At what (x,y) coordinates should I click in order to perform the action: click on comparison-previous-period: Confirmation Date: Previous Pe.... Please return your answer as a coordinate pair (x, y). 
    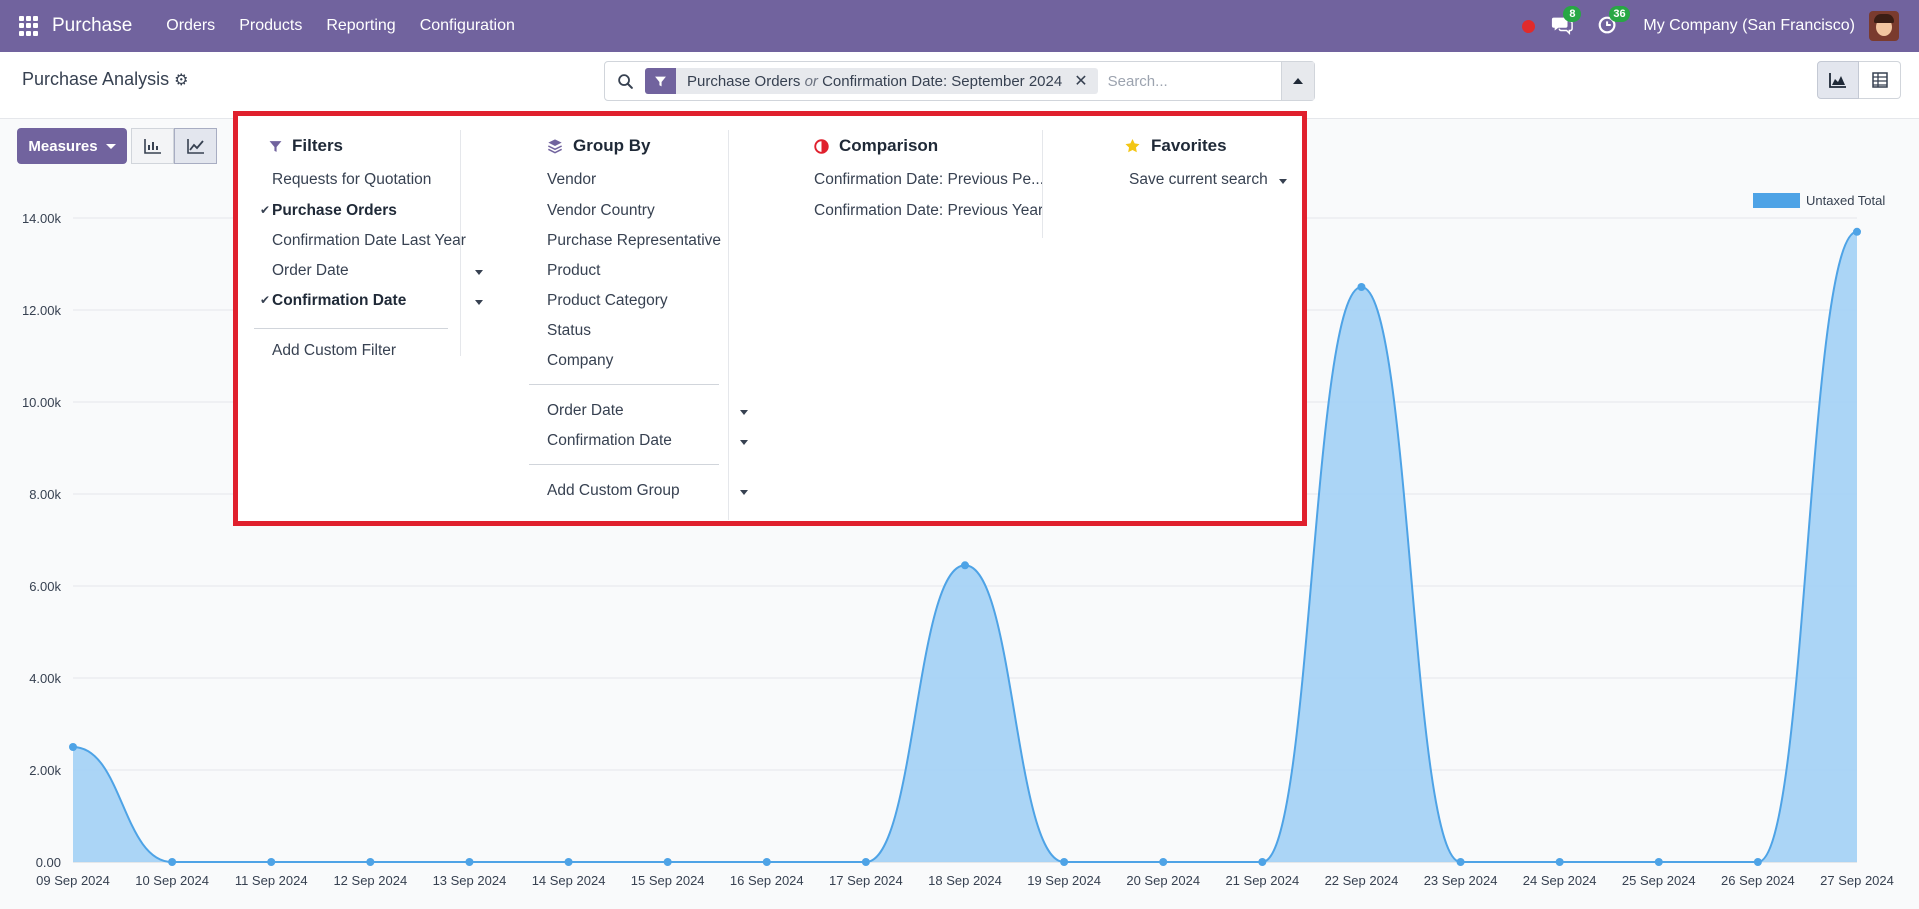
    Looking at the image, I should click on (929, 180).